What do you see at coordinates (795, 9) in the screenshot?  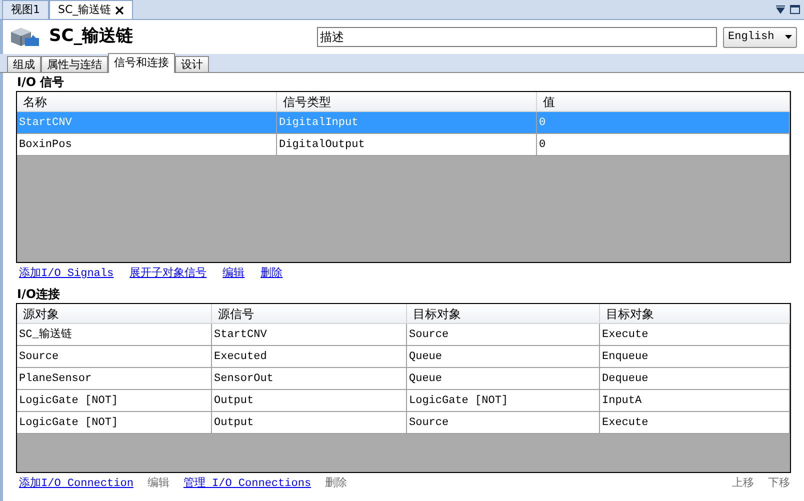 I see `maximize-icon` at bounding box center [795, 9].